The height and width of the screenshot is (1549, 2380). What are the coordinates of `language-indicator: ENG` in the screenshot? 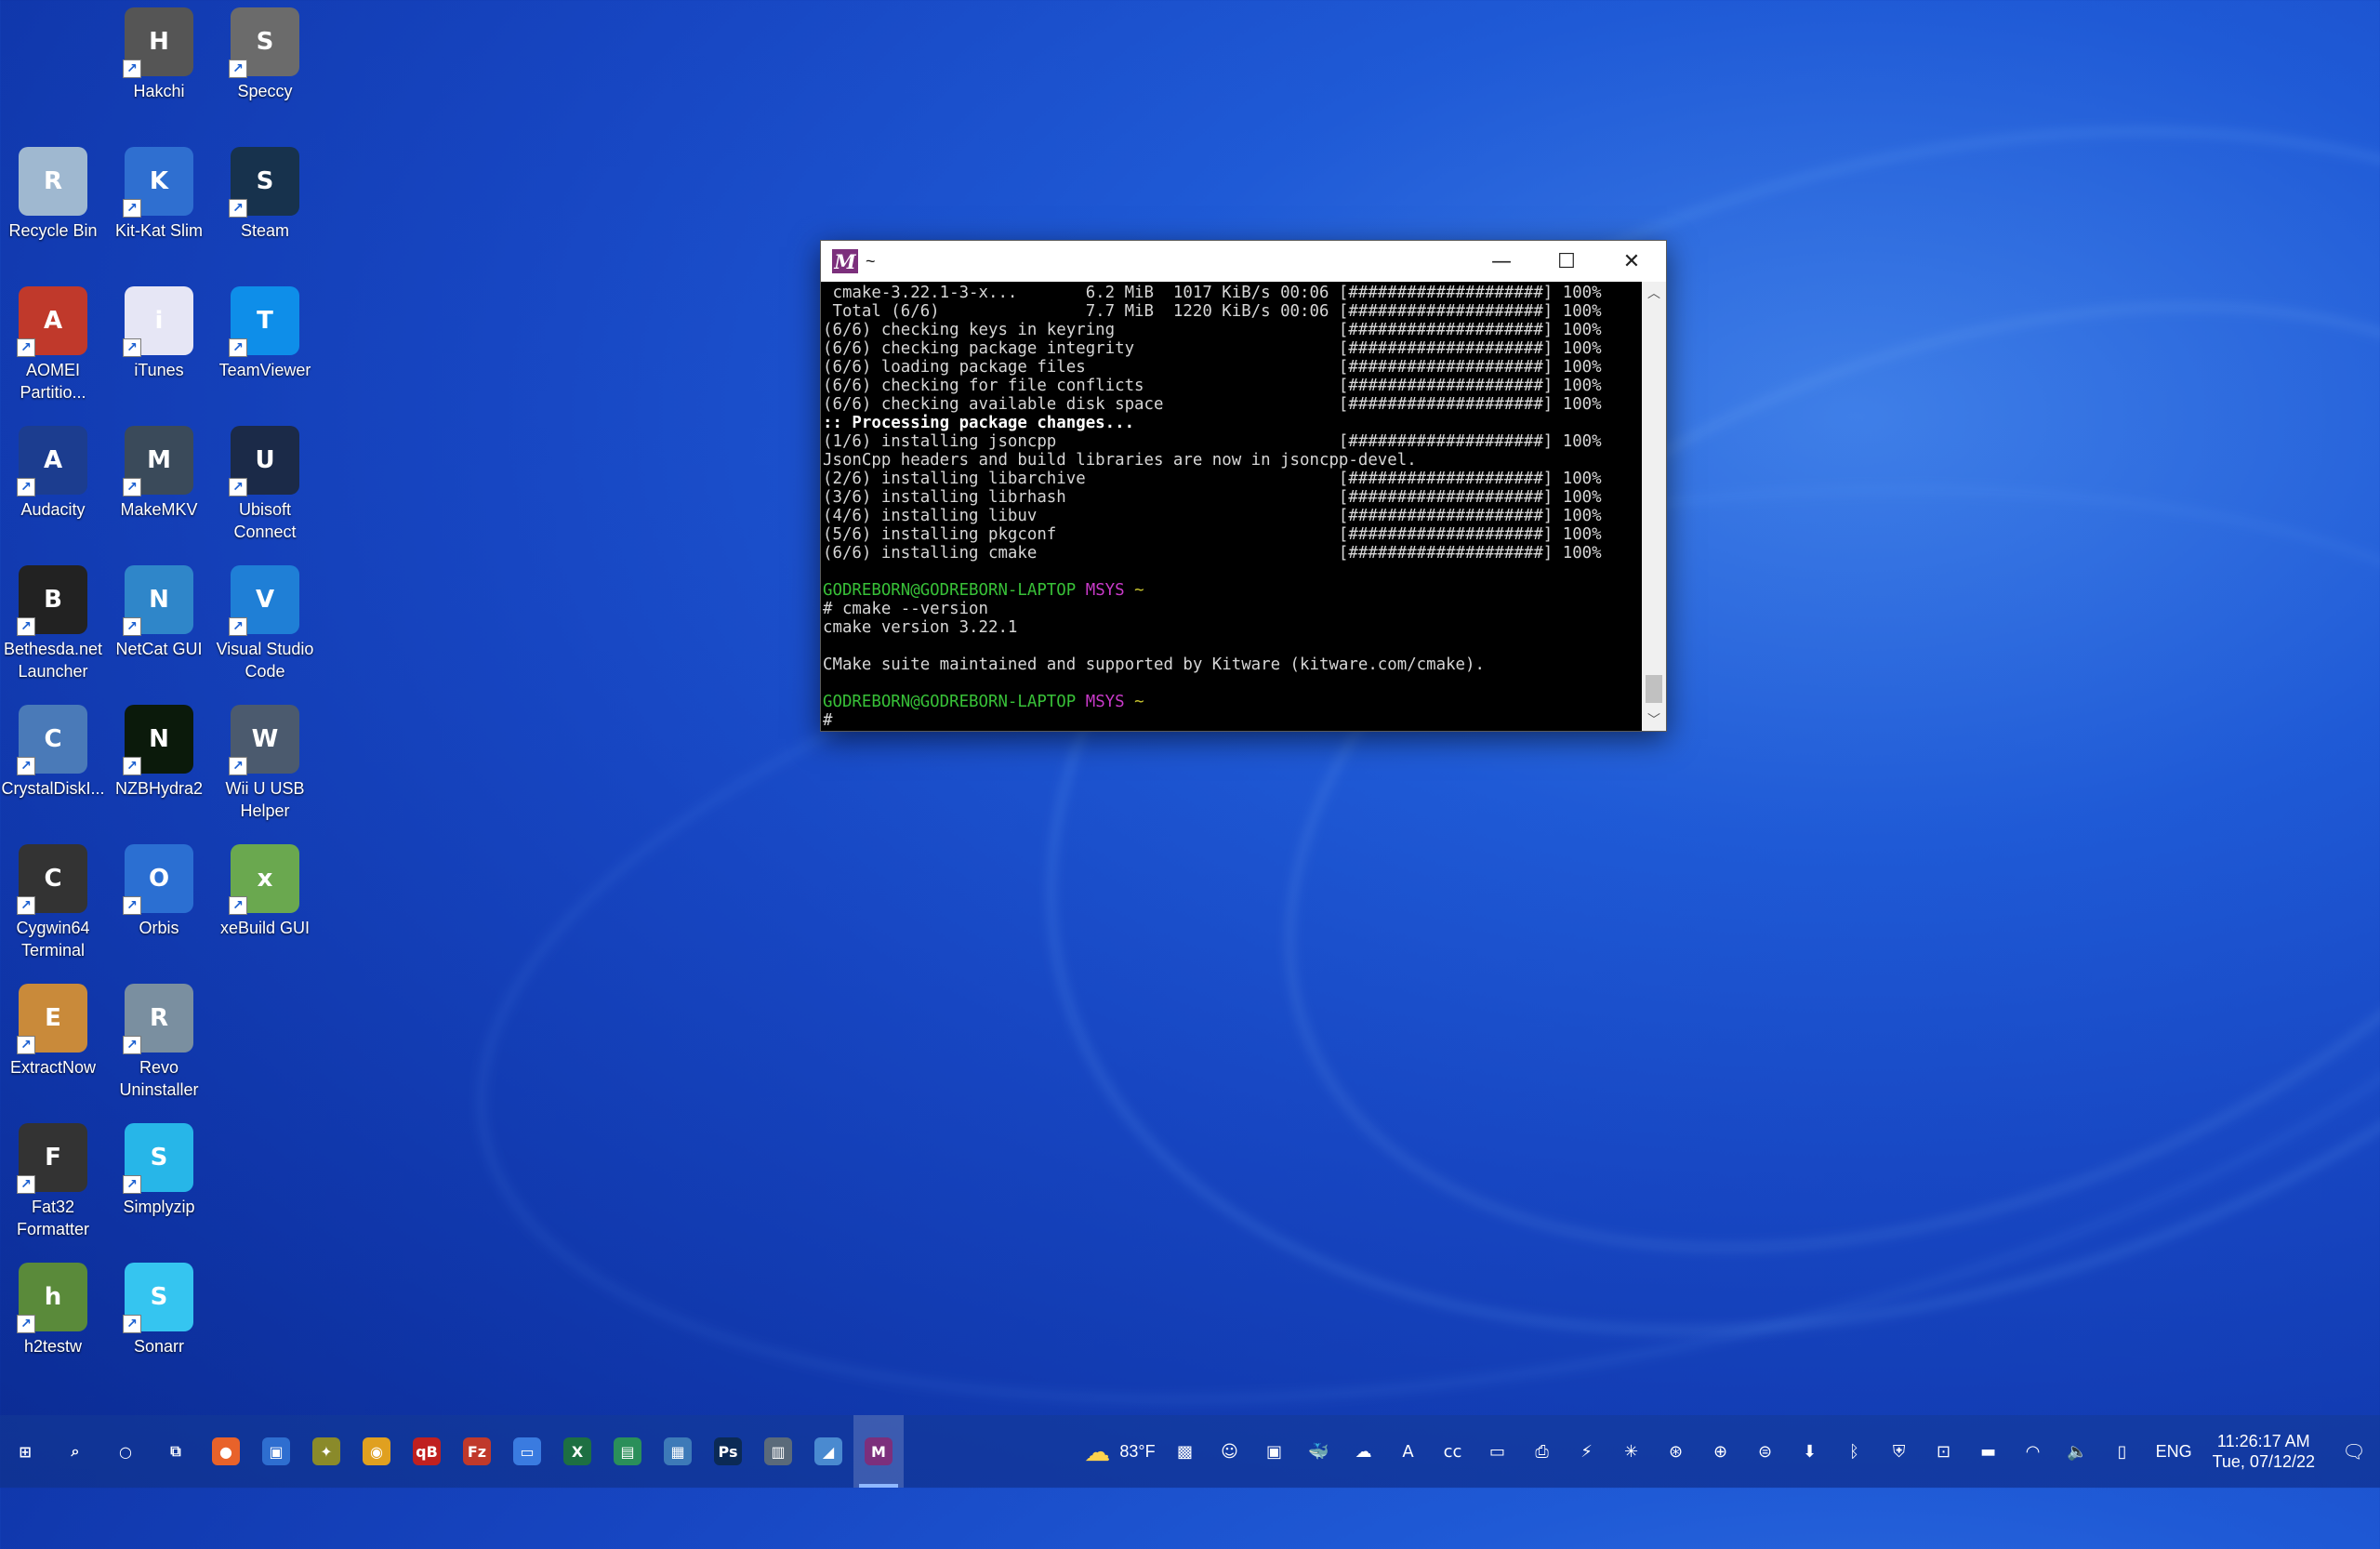 It's located at (2174, 1452).